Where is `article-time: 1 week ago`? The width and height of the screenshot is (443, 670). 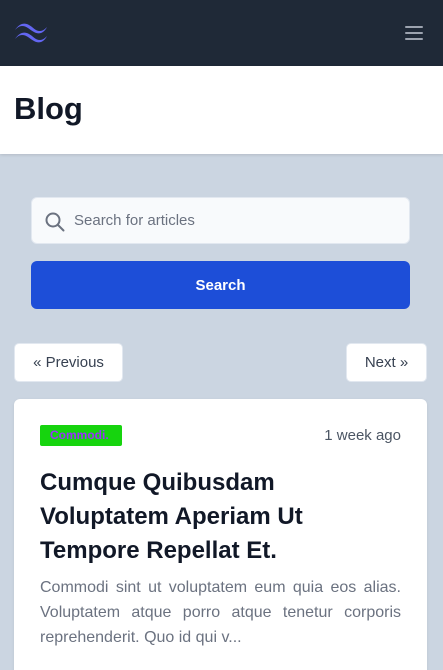
article-time: 1 week ago is located at coordinates (362, 435).